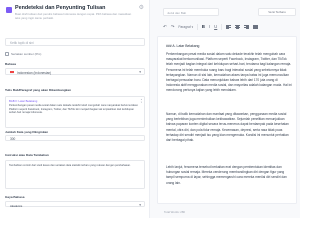 The image size is (320, 240). What do you see at coordinates (15, 197) in the screenshot?
I see `tone-label: Gaya Bahasa` at bounding box center [15, 197].